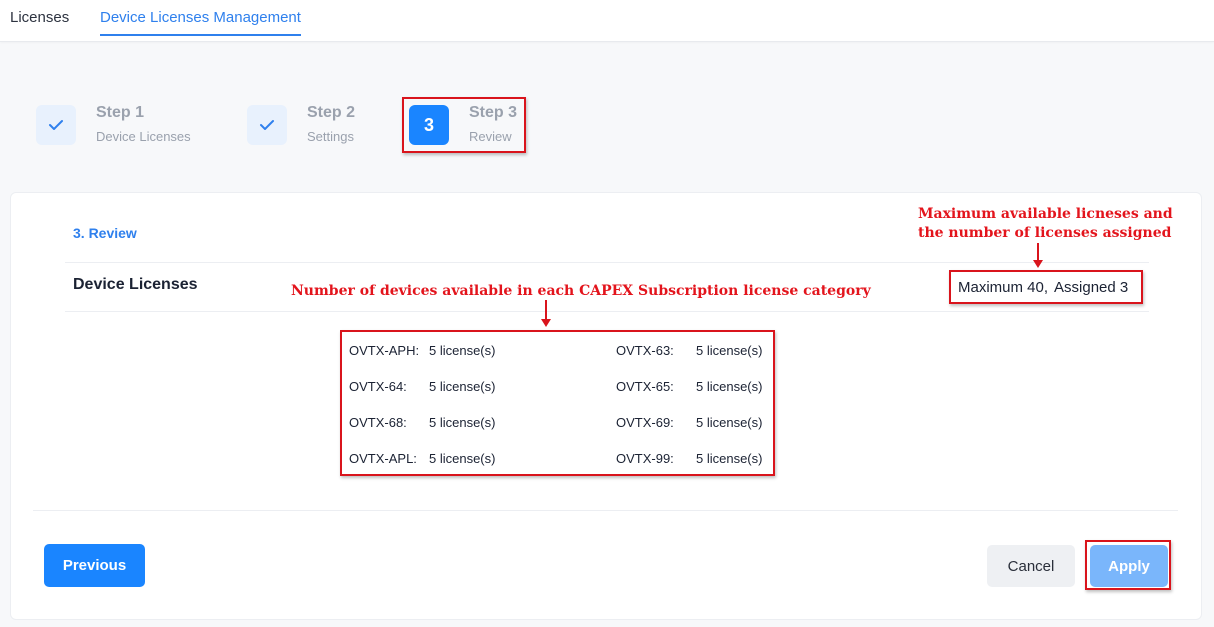  What do you see at coordinates (39, 17) in the screenshot?
I see `tab-licenses: Licenses` at bounding box center [39, 17].